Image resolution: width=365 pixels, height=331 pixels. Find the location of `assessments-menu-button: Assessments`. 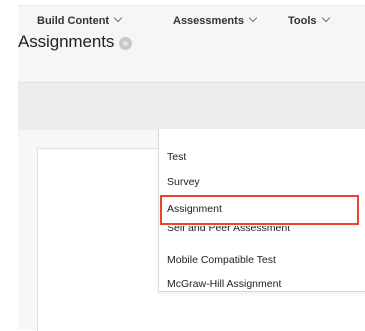

assessments-menu-button: Assessments is located at coordinates (215, 20).